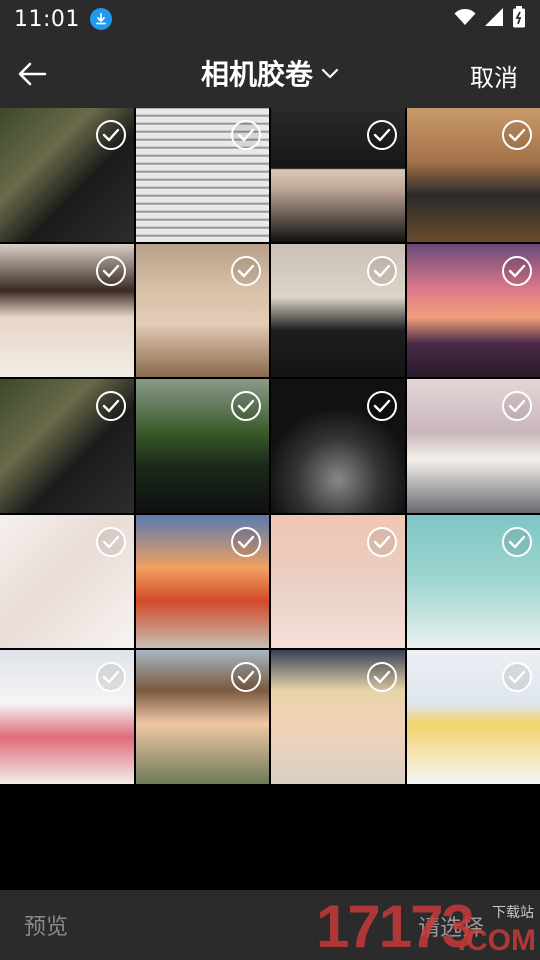 This screenshot has width=540, height=960. What do you see at coordinates (100, 19) in the screenshot?
I see `download-icon` at bounding box center [100, 19].